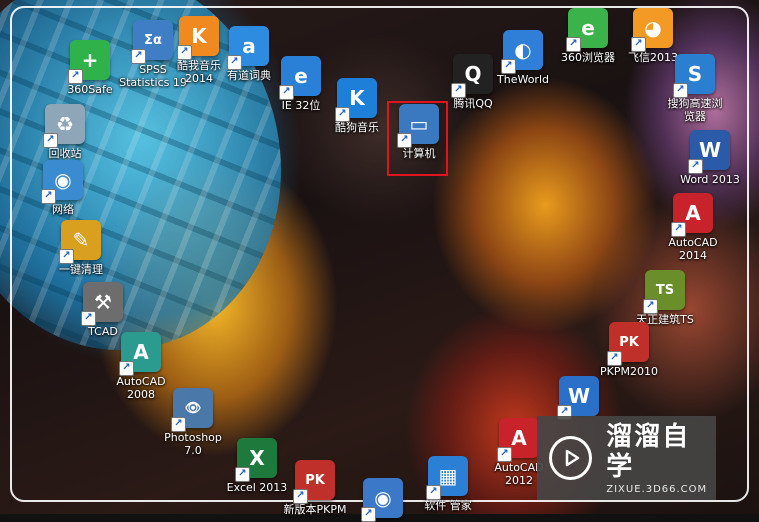  What do you see at coordinates (473, 103) in the screenshot?
I see `desktop-icon-label: 腾讯QQ` at bounding box center [473, 103].